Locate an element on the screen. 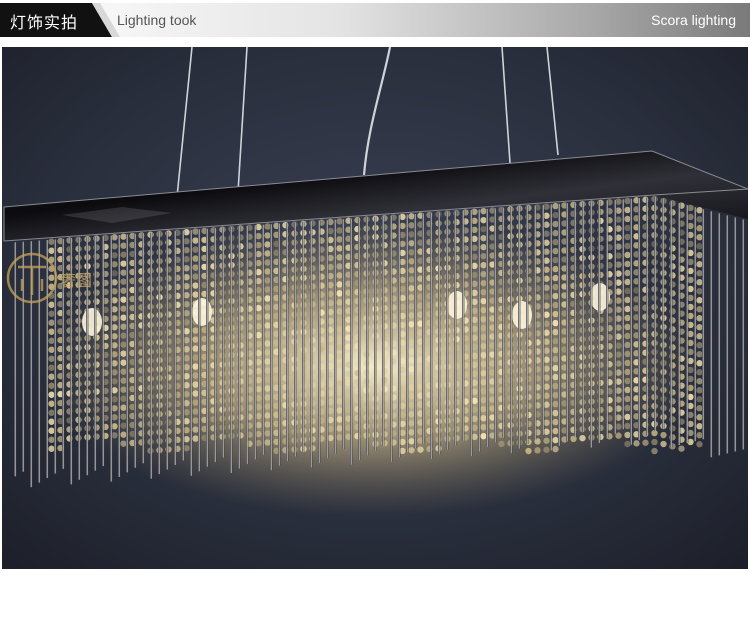  section-tab-label: 灯饰实拍 is located at coordinates (44, 21).